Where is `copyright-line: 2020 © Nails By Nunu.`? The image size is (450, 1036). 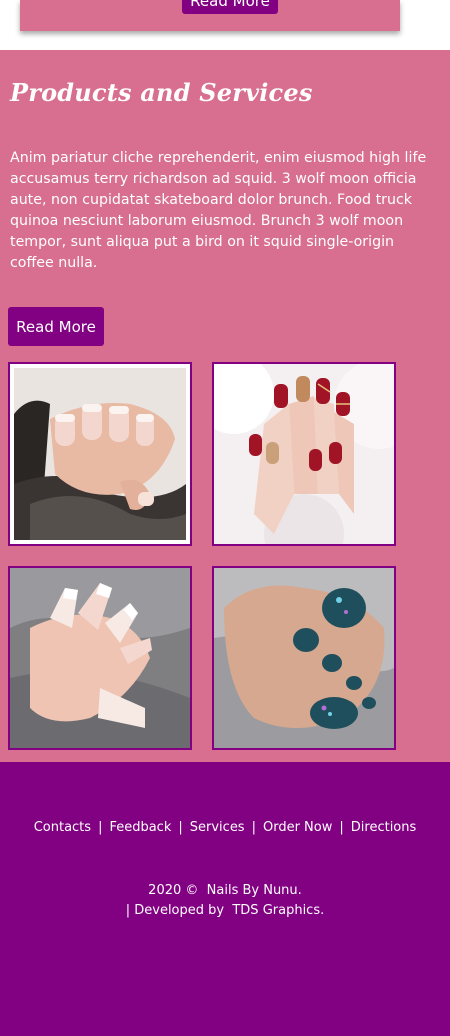 copyright-line: 2020 © Nails By Nunu. is located at coordinates (225, 891).